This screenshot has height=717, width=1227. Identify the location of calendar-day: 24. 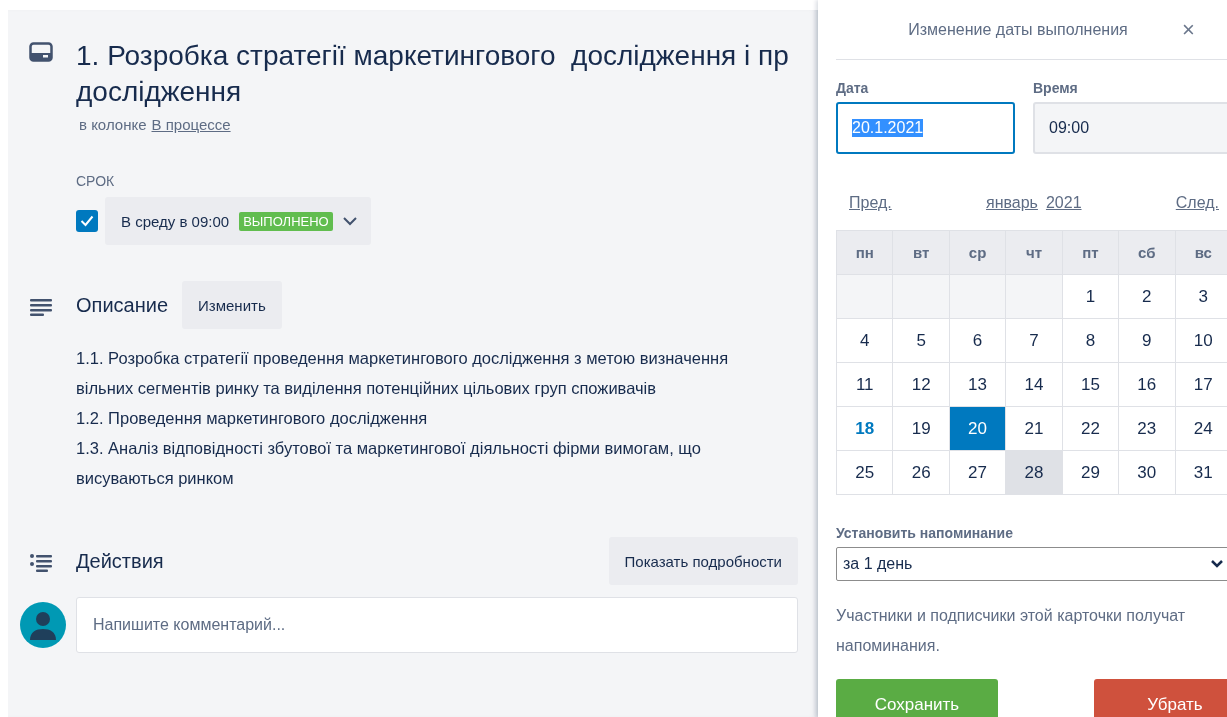
(1201, 428).